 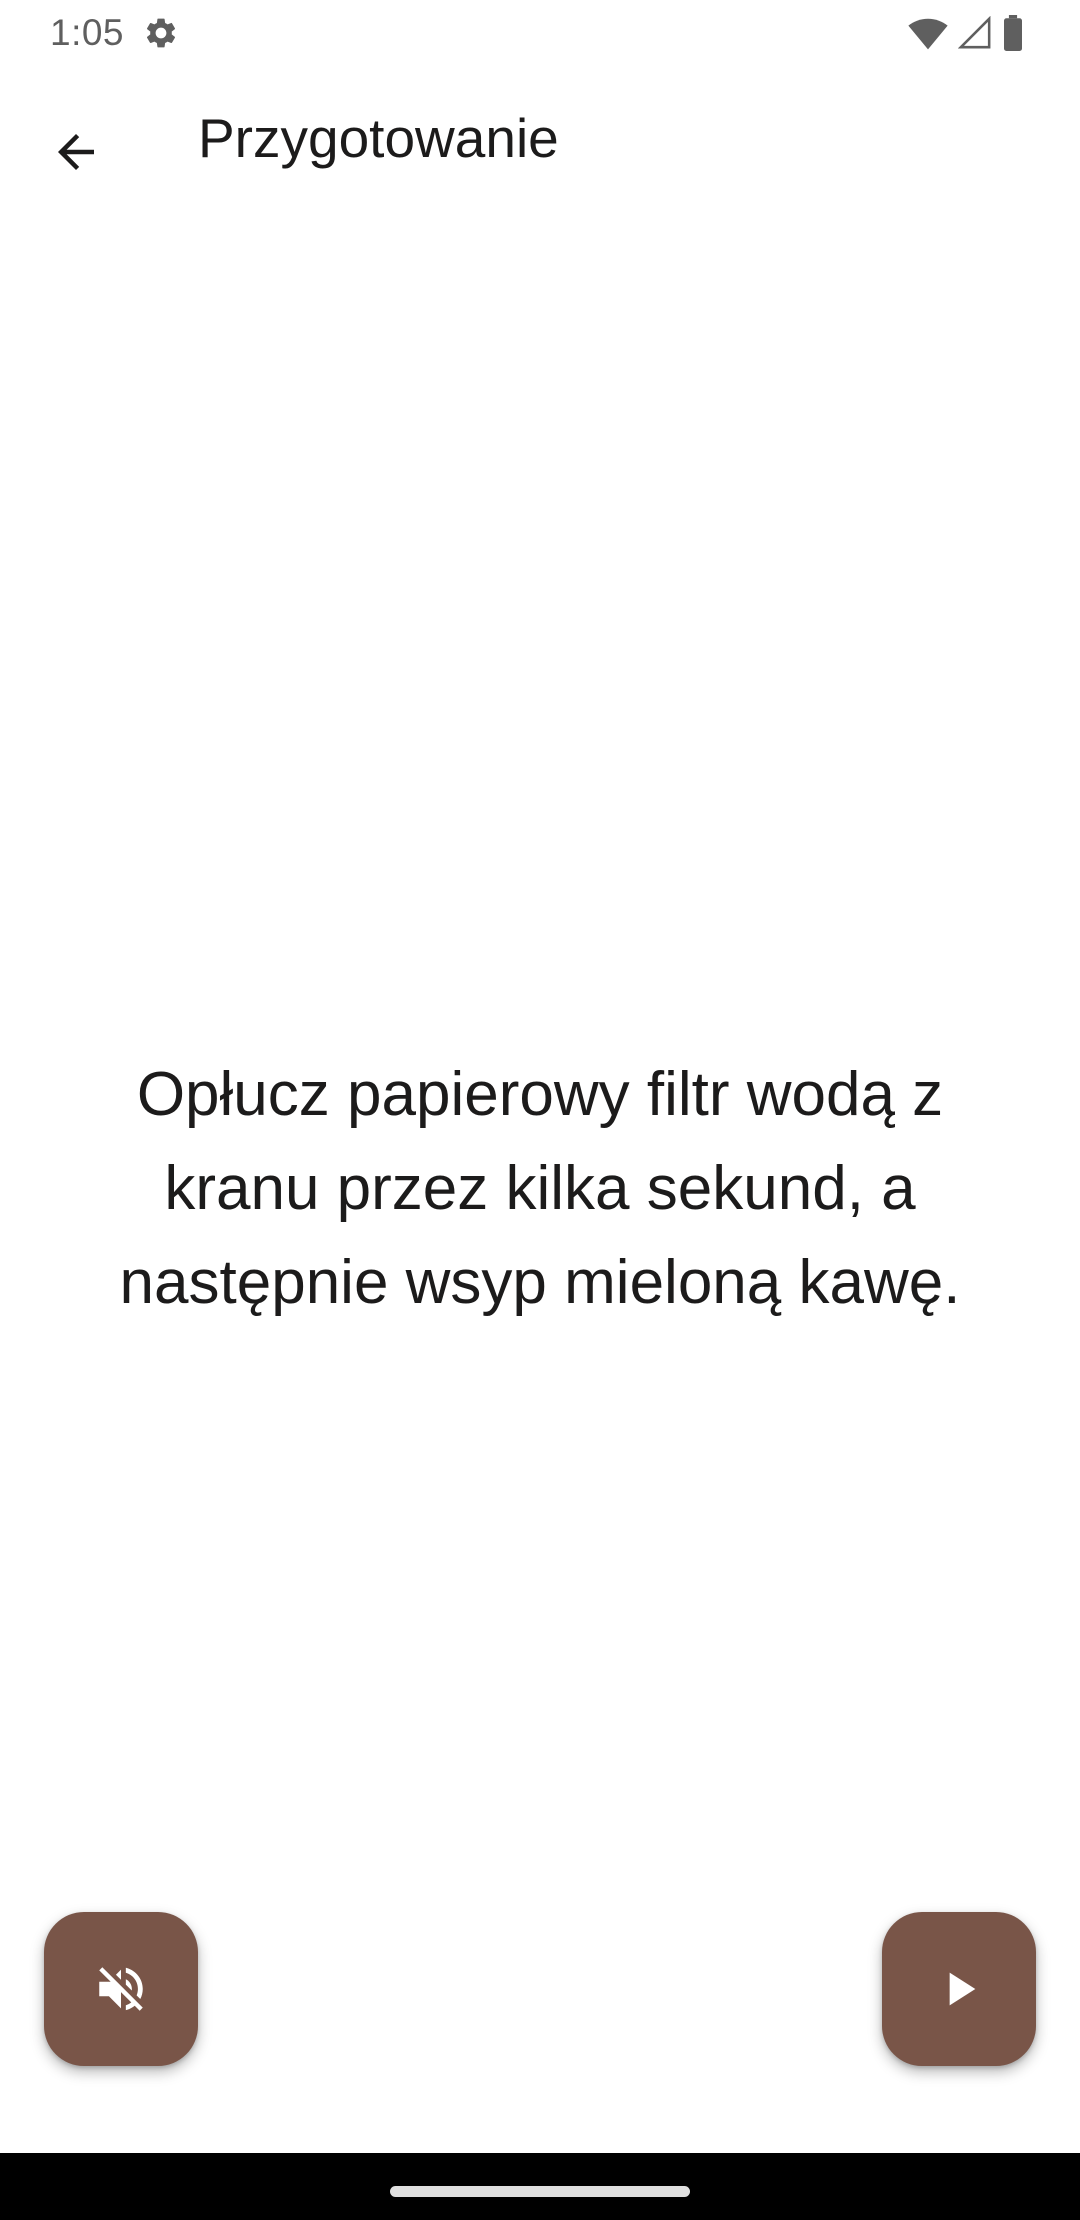 What do you see at coordinates (540, 33) in the screenshot?
I see `status-bar: 1:05` at bounding box center [540, 33].